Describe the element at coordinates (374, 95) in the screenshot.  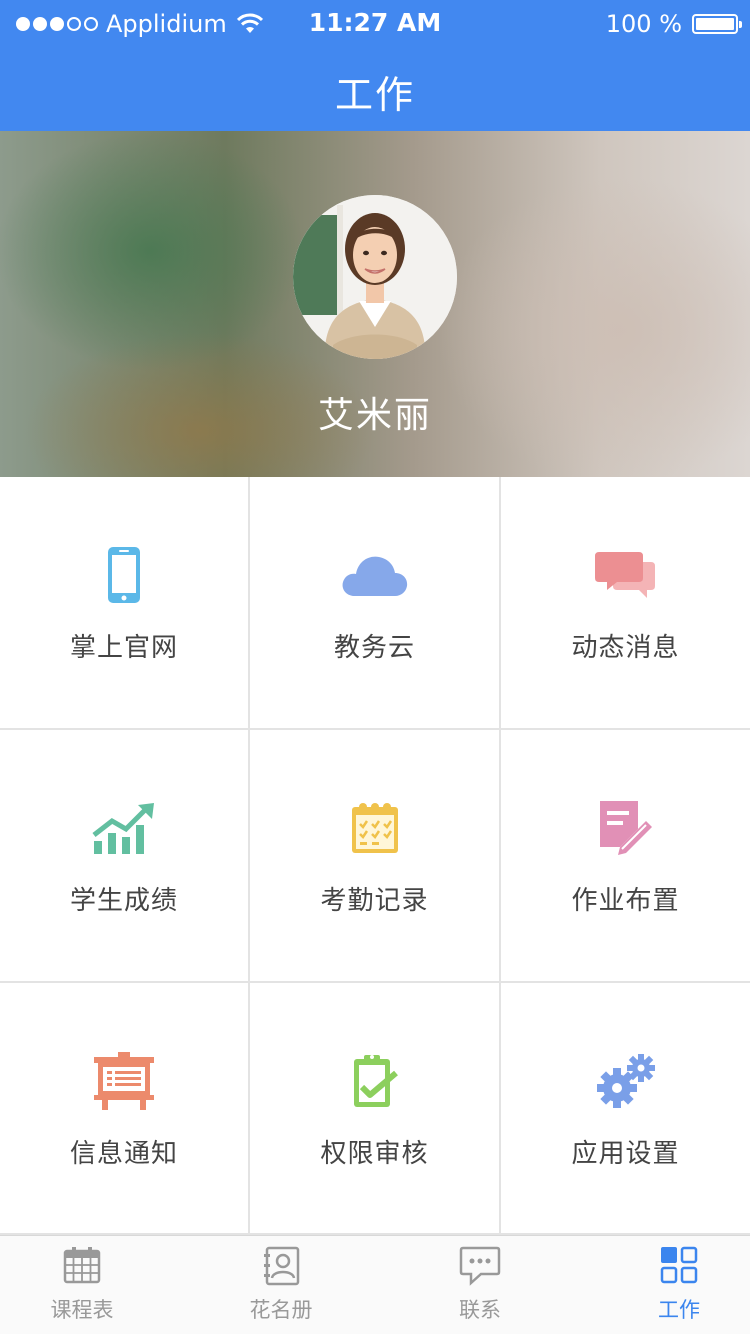
I see `page-title: 工作` at that location.